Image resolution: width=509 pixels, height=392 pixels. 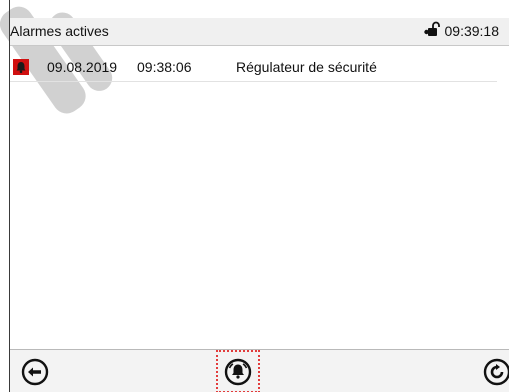 I want to click on refresh-icon, so click(x=496, y=372).